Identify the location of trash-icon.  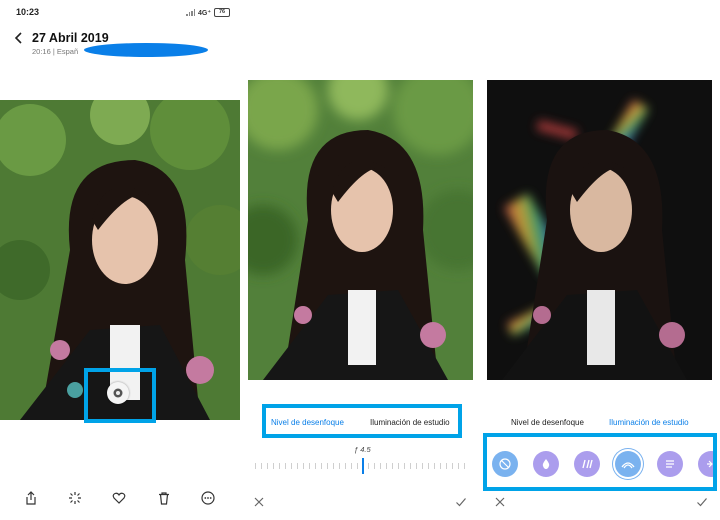
(164, 498).